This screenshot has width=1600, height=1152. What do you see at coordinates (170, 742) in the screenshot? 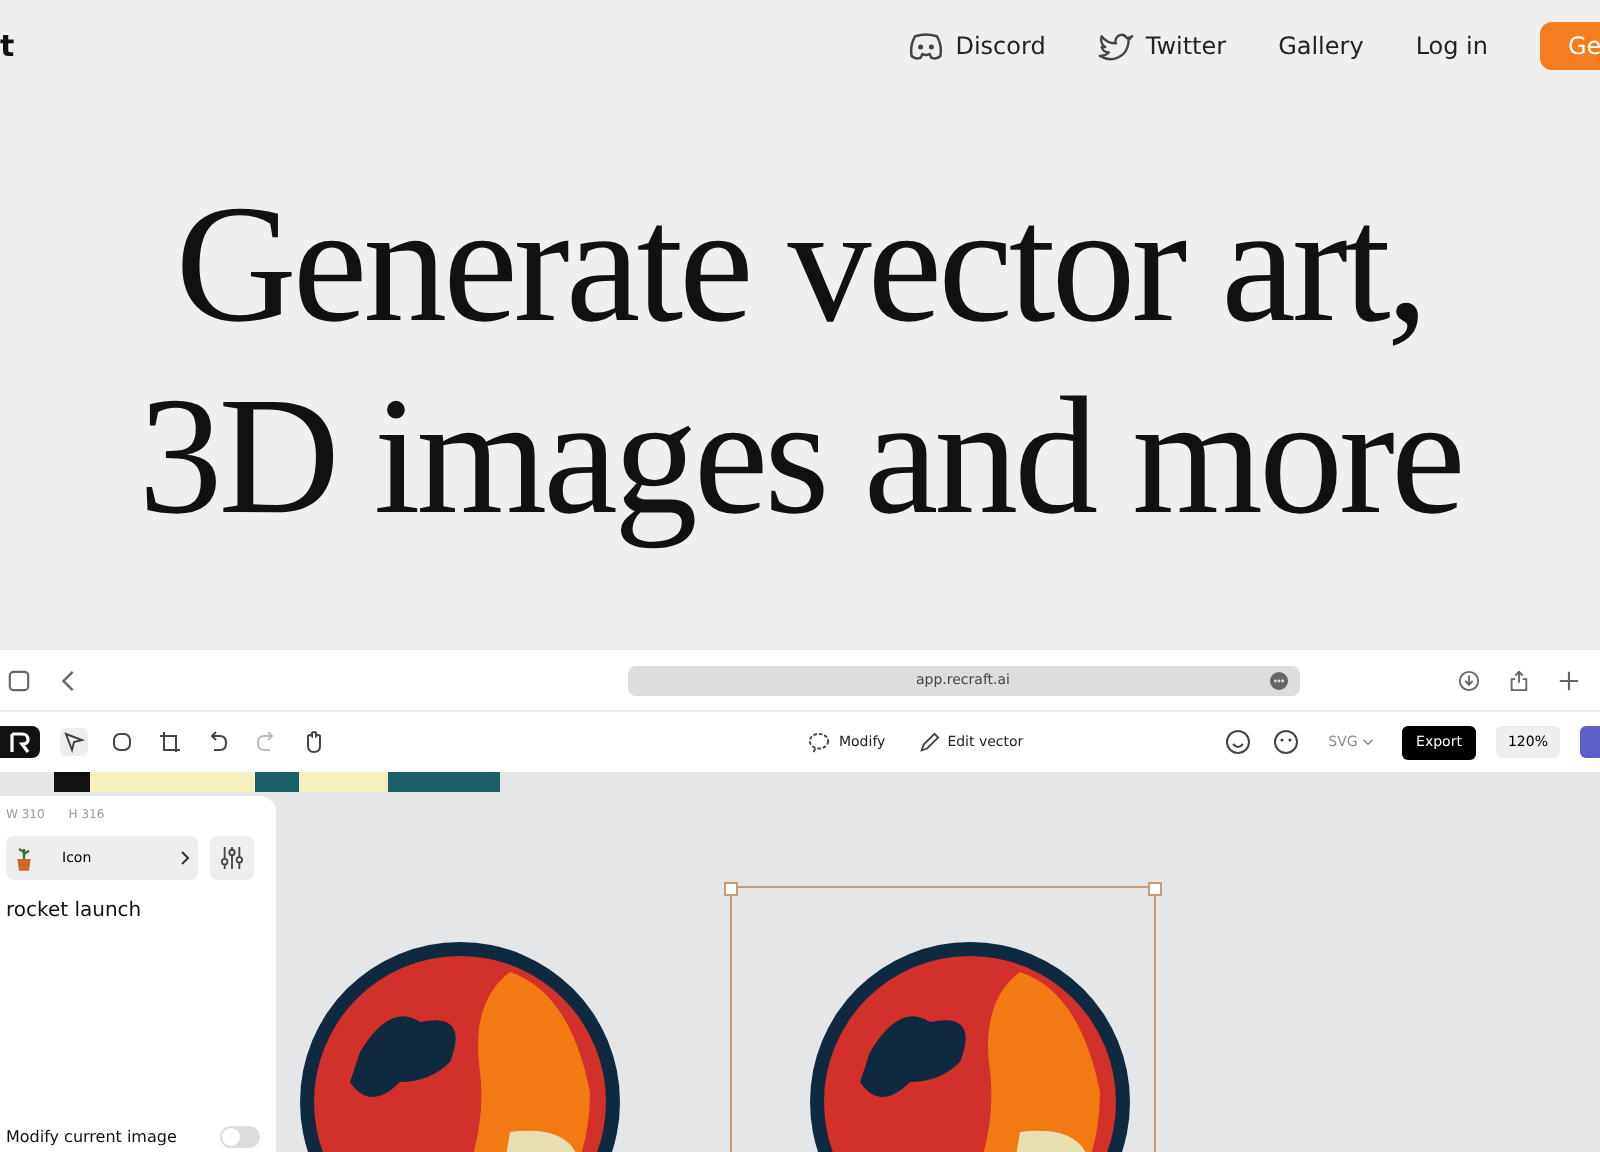
I see `crop-icon` at bounding box center [170, 742].